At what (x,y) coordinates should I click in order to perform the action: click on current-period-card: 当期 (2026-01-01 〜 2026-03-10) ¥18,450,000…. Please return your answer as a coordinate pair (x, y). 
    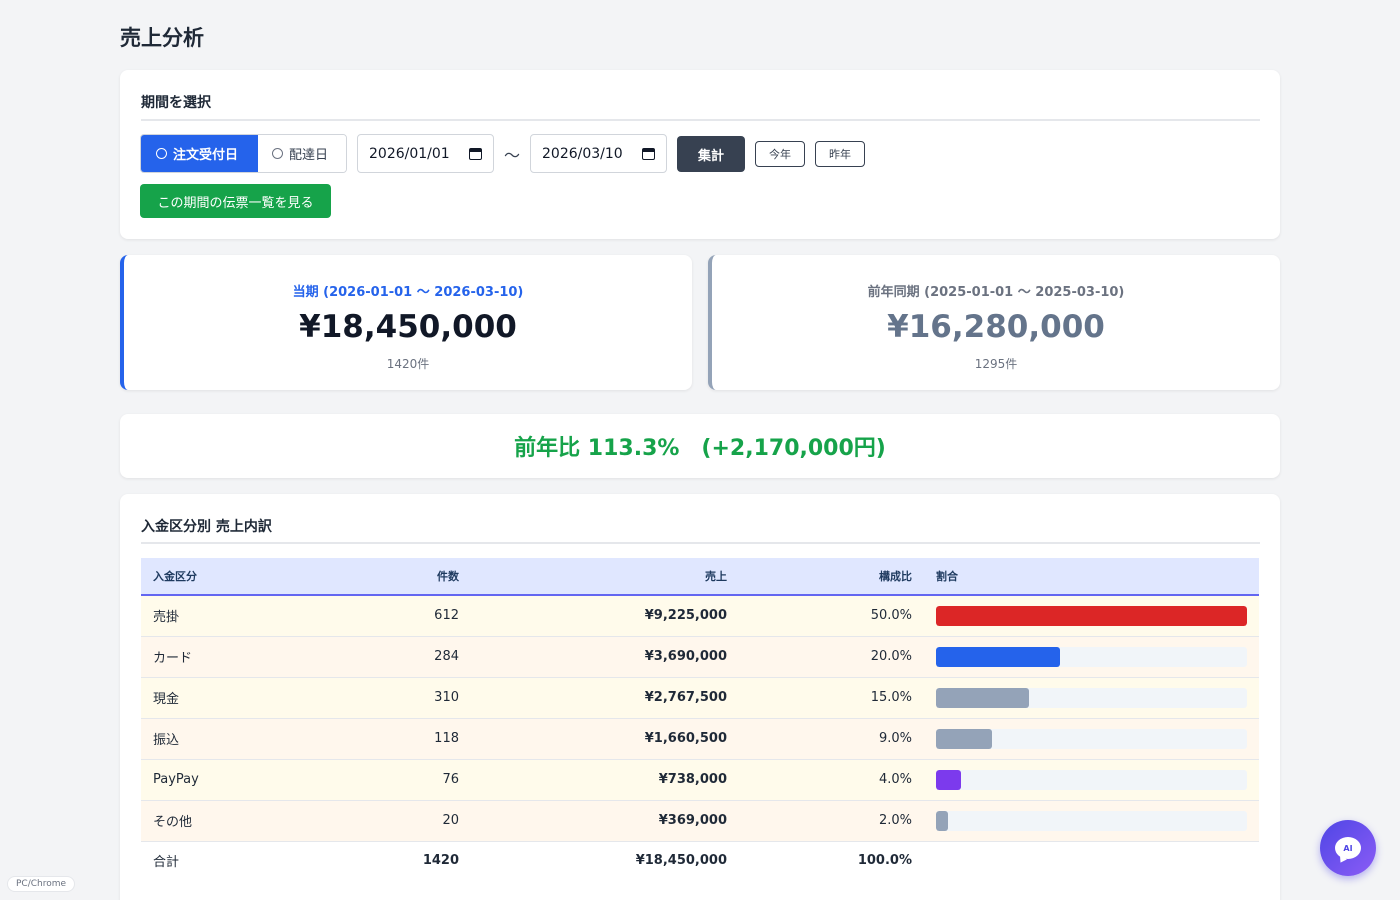
    Looking at the image, I should click on (406, 322).